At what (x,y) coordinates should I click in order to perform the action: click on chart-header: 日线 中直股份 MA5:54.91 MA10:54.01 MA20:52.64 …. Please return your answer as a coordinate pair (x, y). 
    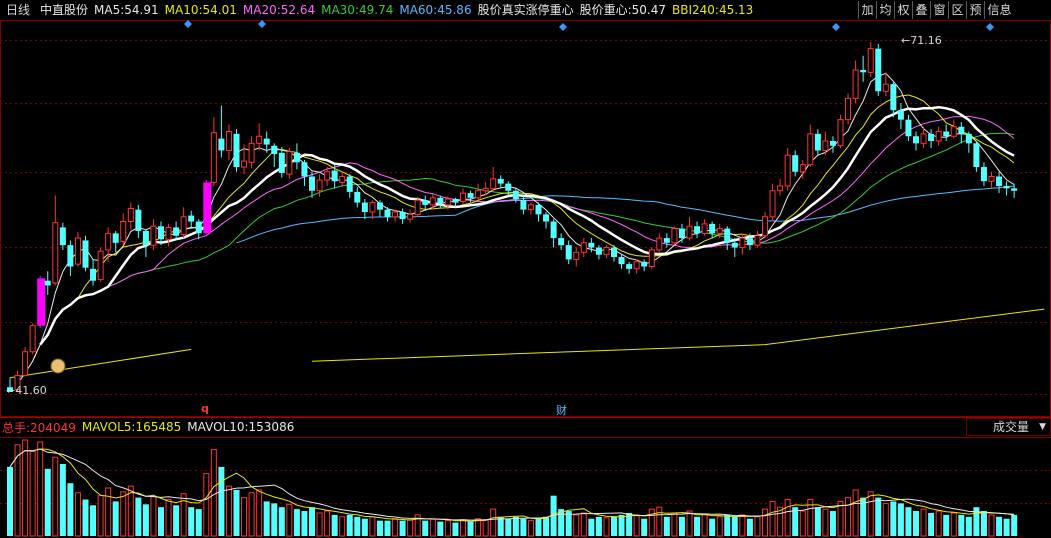
    Looking at the image, I should click on (429, 10).